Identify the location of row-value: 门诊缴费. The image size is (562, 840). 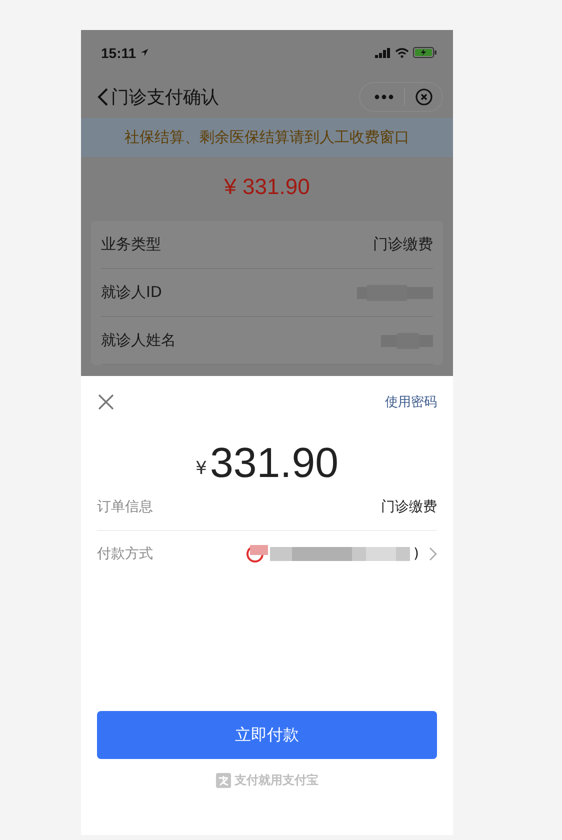
(409, 507).